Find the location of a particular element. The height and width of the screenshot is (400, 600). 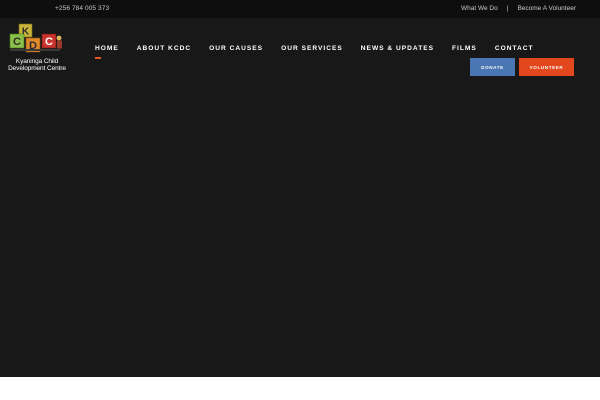

nav-item-home: HOME is located at coordinates (107, 52).